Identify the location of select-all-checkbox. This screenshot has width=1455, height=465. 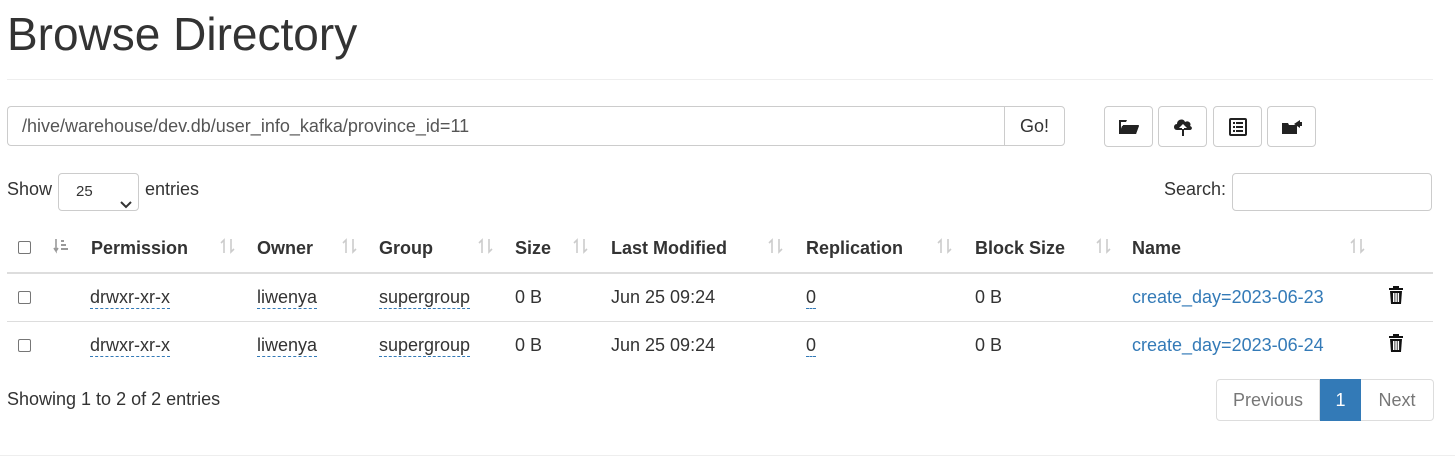
(24, 247).